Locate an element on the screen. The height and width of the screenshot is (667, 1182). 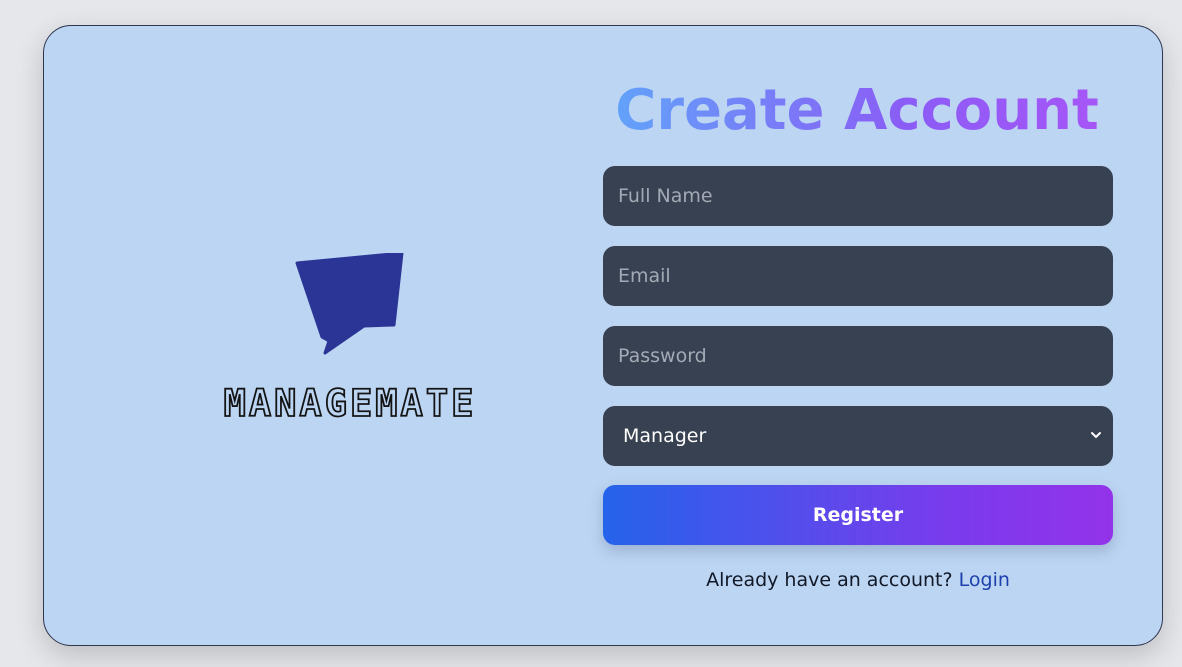
role-select-value: Manager is located at coordinates (665, 436).